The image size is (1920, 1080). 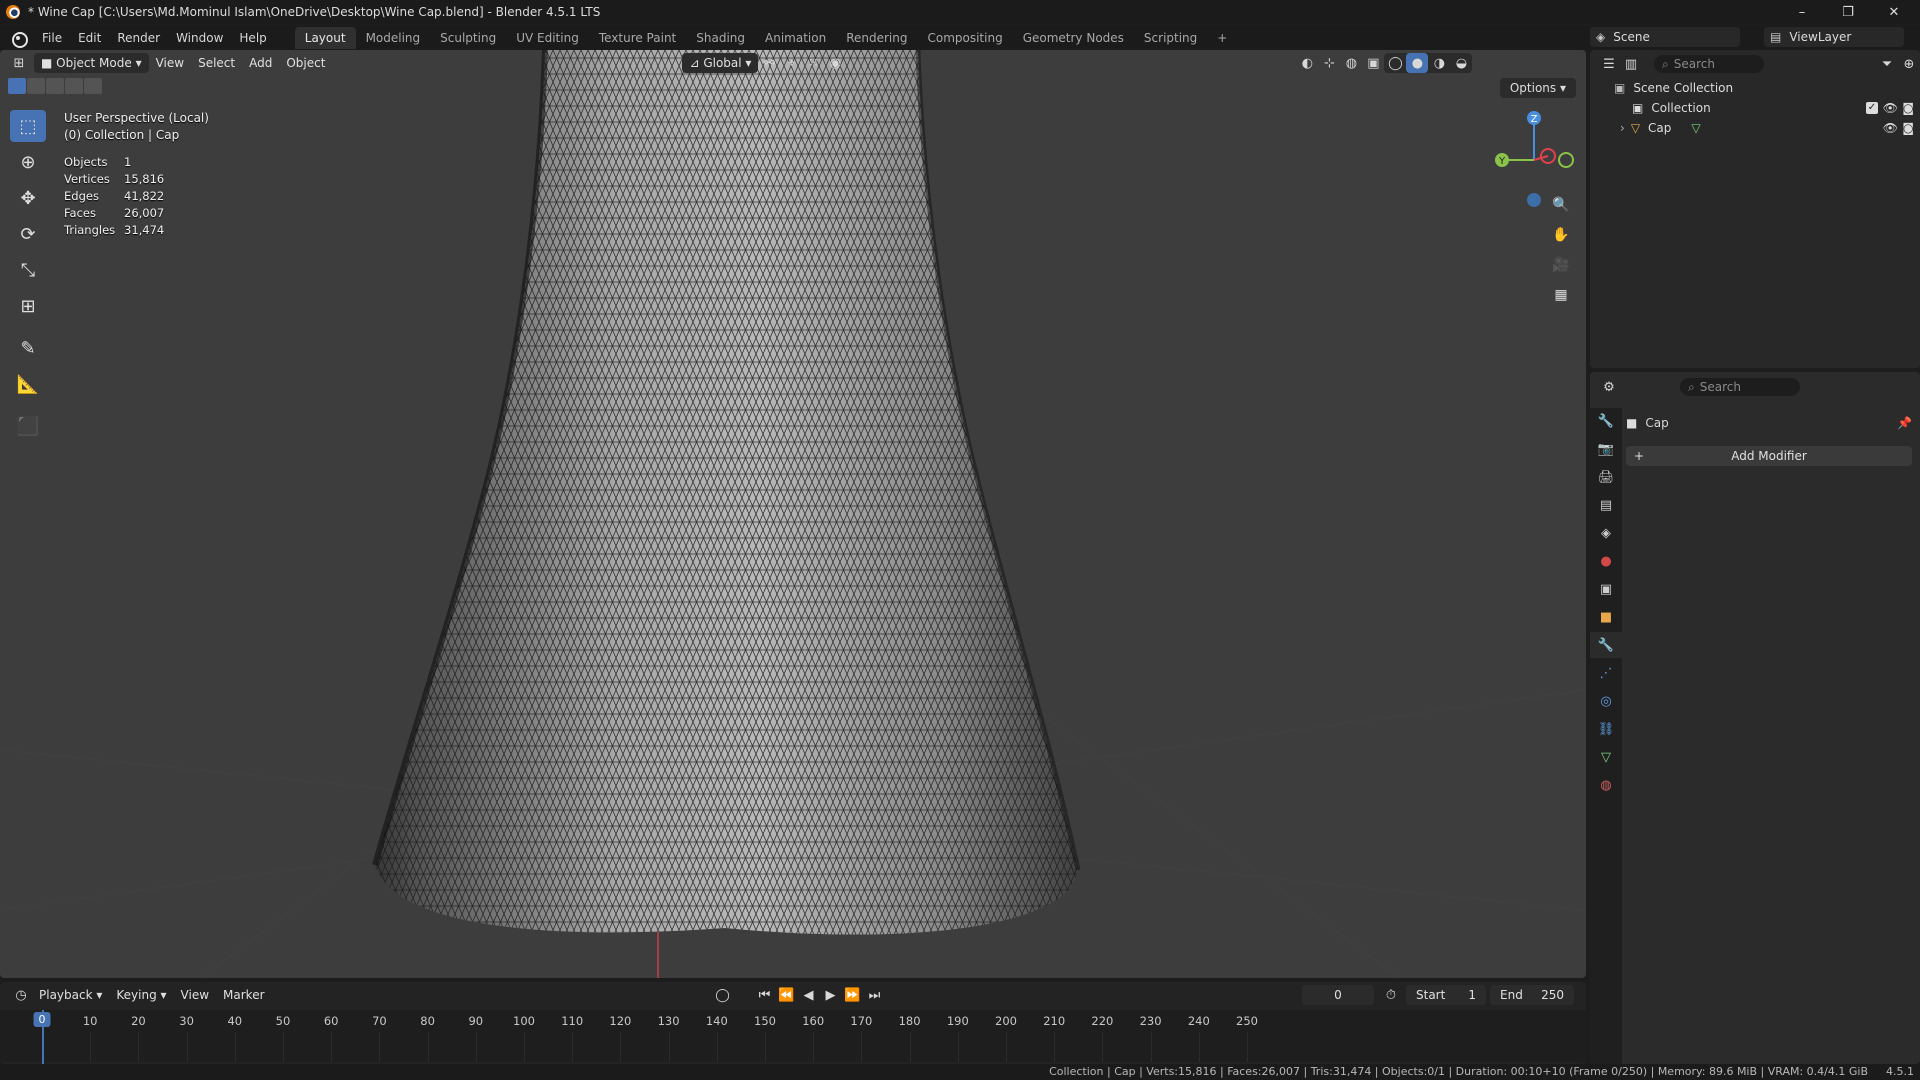 What do you see at coordinates (1329, 63) in the screenshot?
I see `gizmo-toggle-icon: ⊹` at bounding box center [1329, 63].